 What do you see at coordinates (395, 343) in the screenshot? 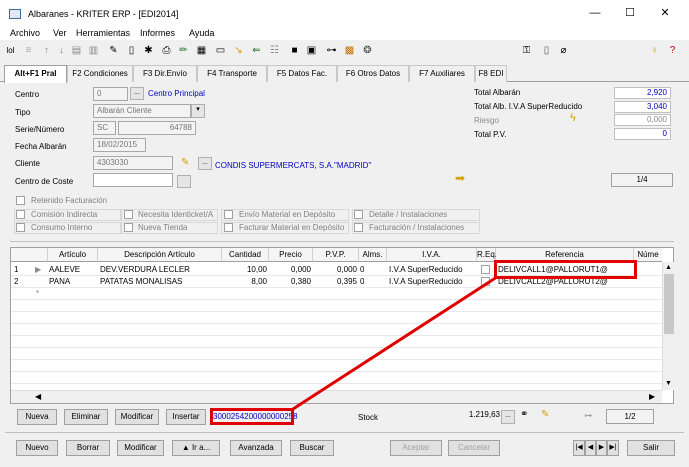
I see `annotation-arrow` at bounding box center [395, 343].